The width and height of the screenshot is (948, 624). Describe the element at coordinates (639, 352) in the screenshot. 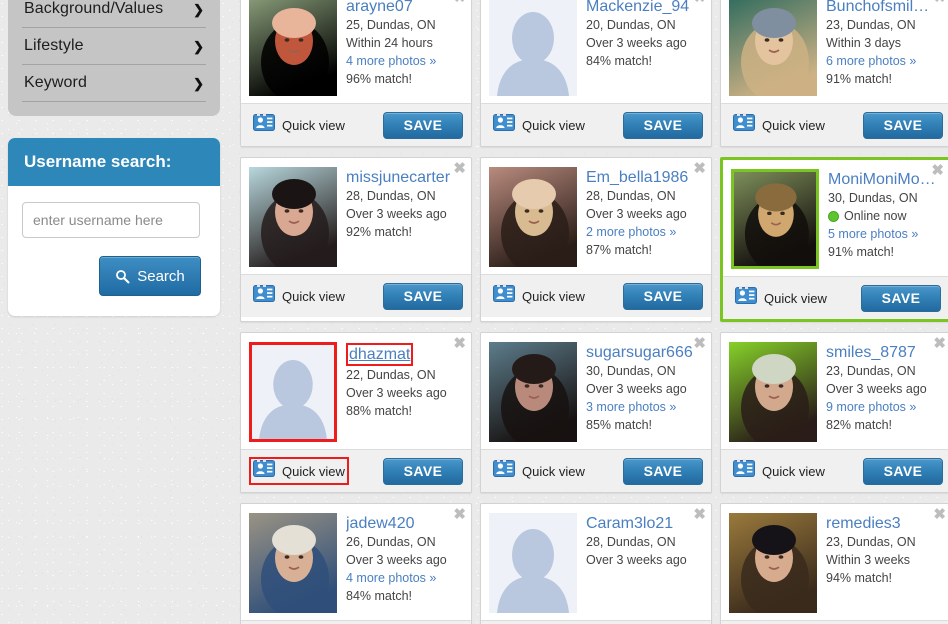

I see `profile-username-link: sugarsugar666` at that location.